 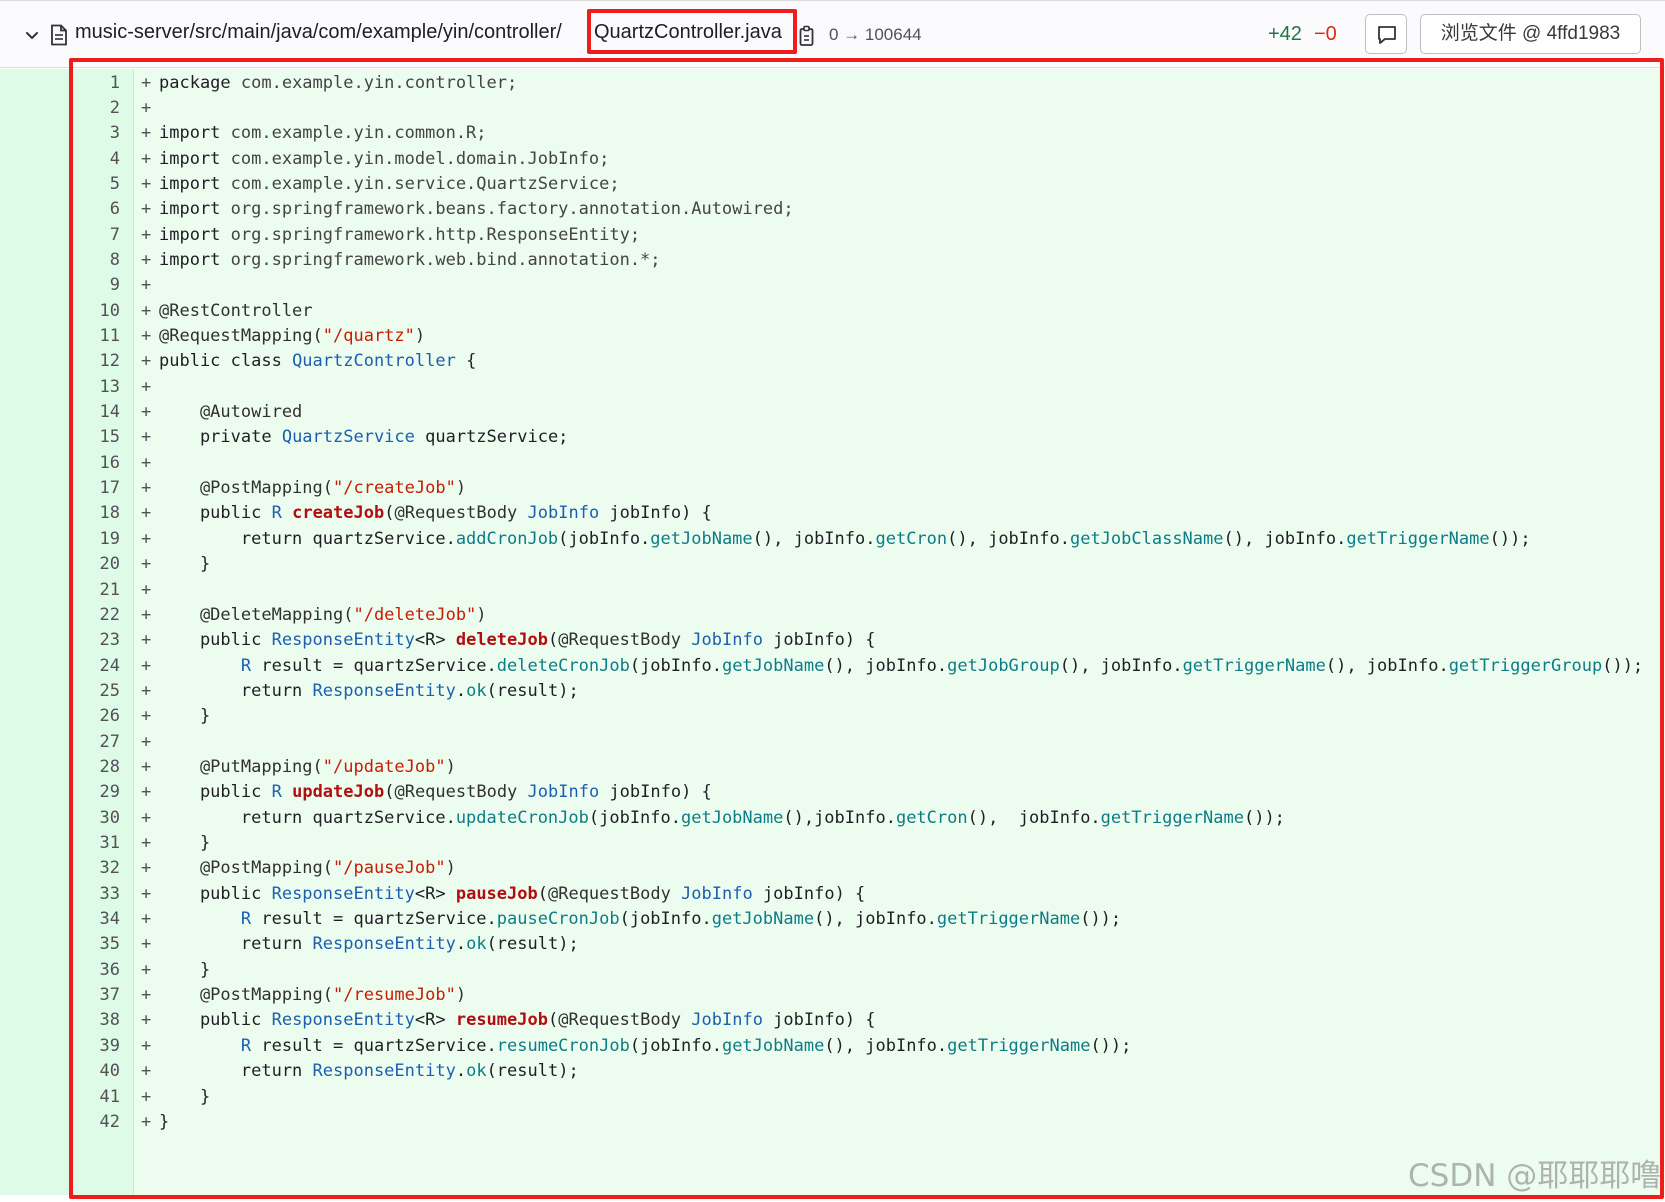 What do you see at coordinates (95, 184) in the screenshot?
I see `line-number: 5` at bounding box center [95, 184].